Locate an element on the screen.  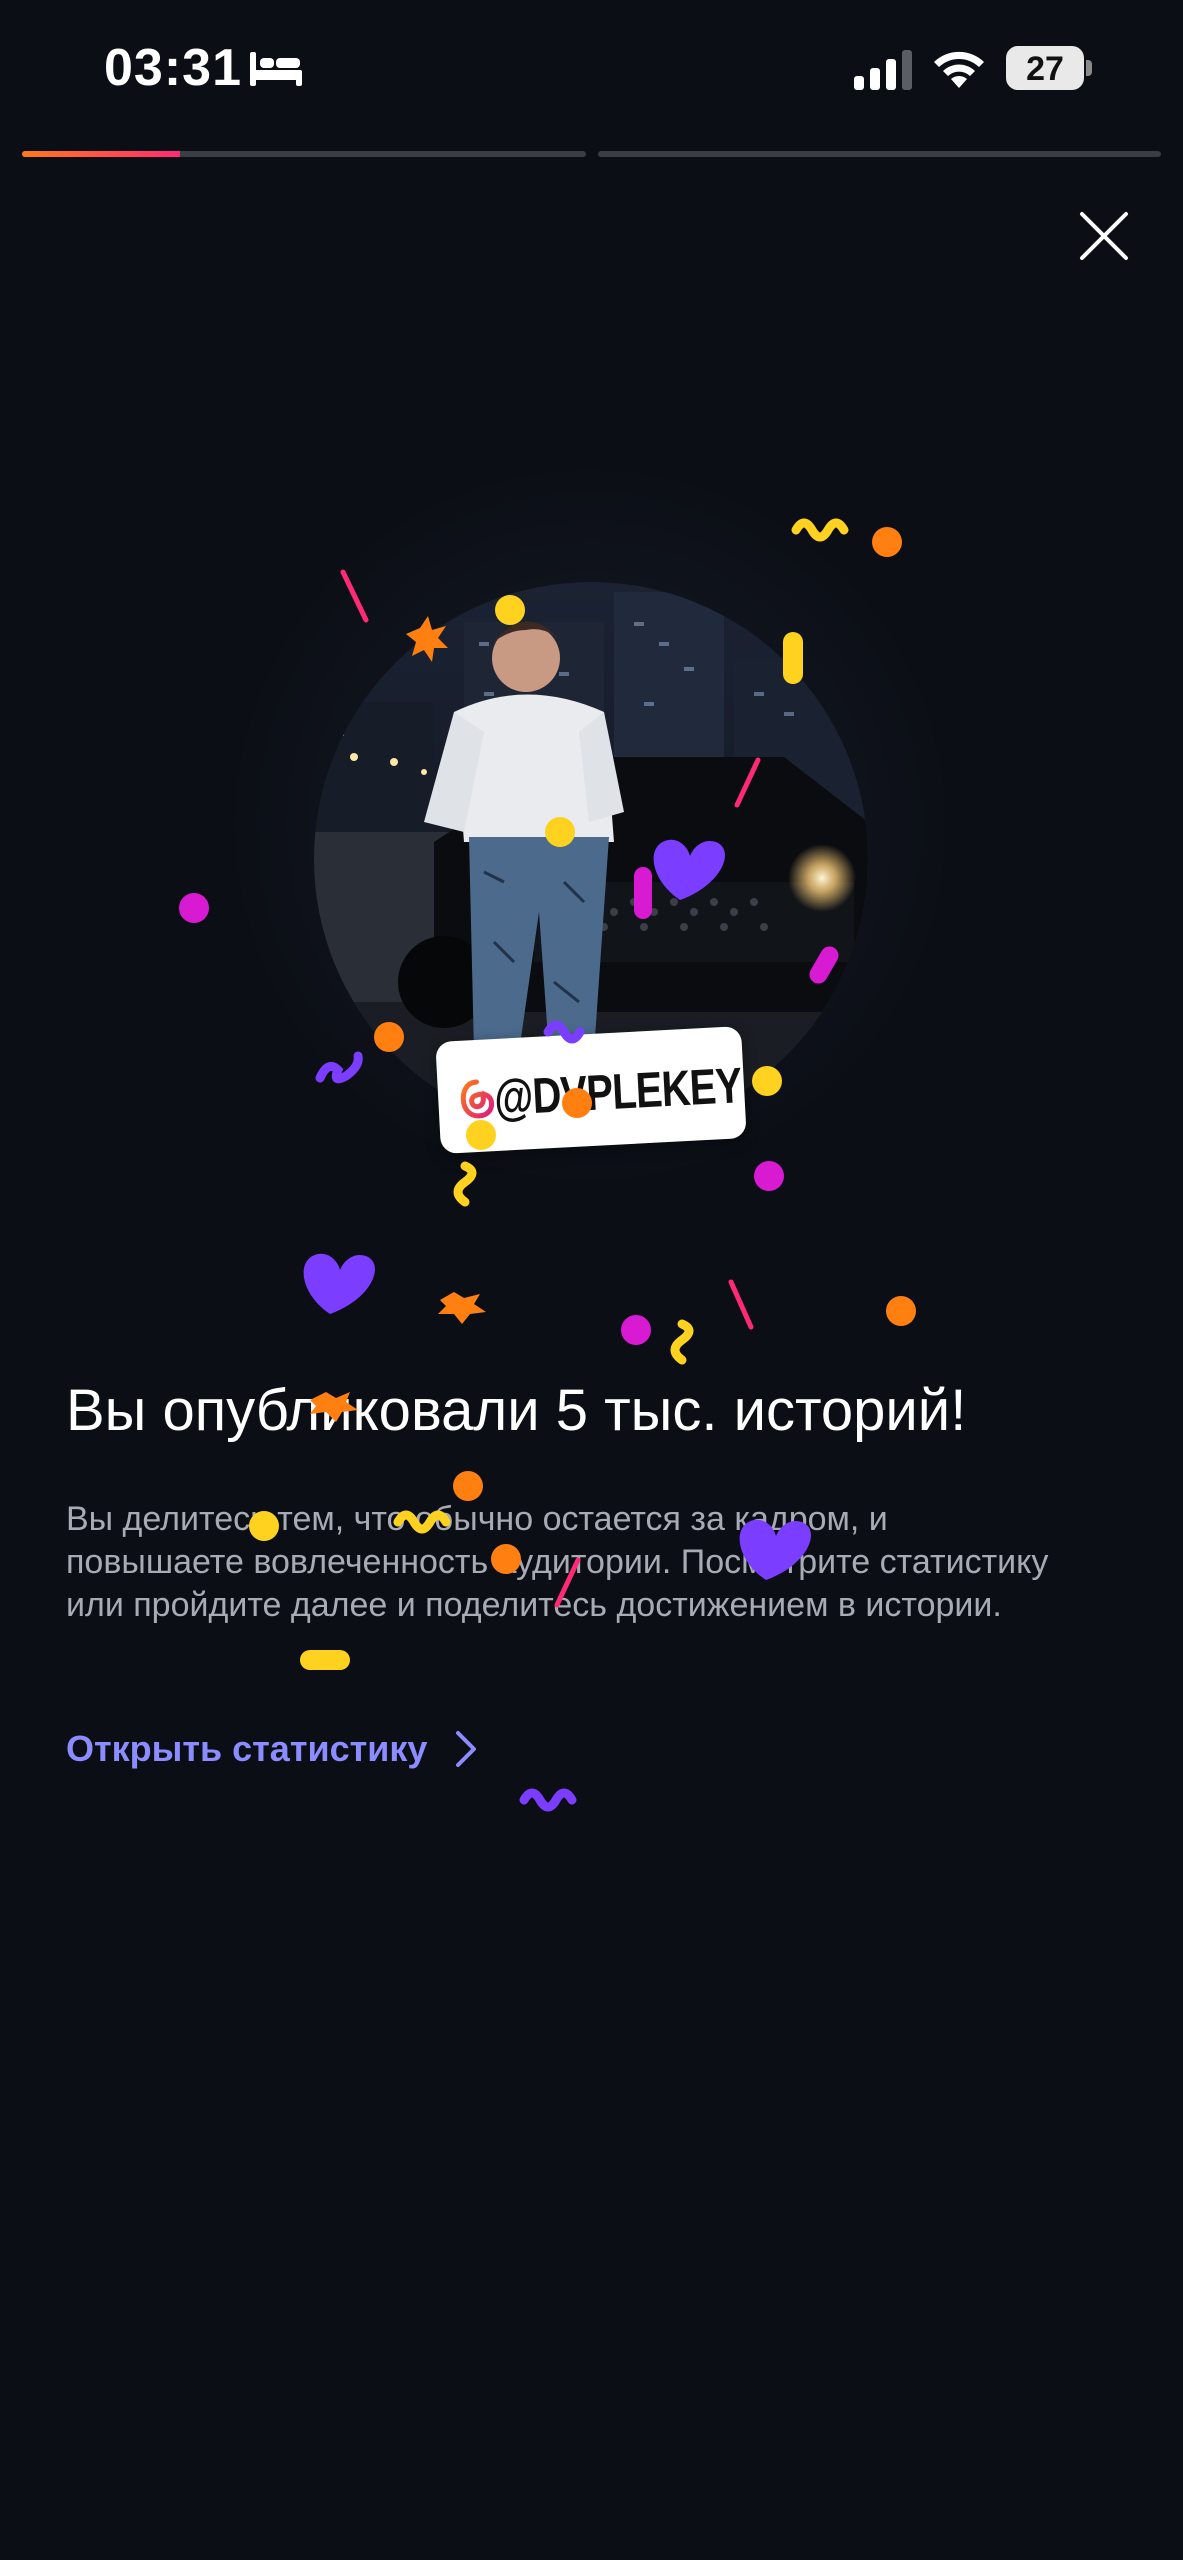
username-tag: @DVPLEKEY is located at coordinates (591, 1090).